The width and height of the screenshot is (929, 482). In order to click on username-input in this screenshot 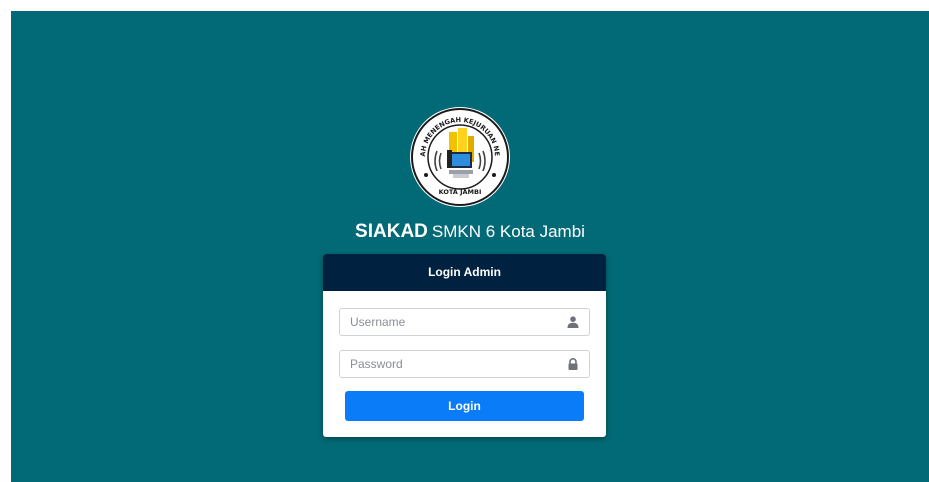, I will do `click(452, 322)`.